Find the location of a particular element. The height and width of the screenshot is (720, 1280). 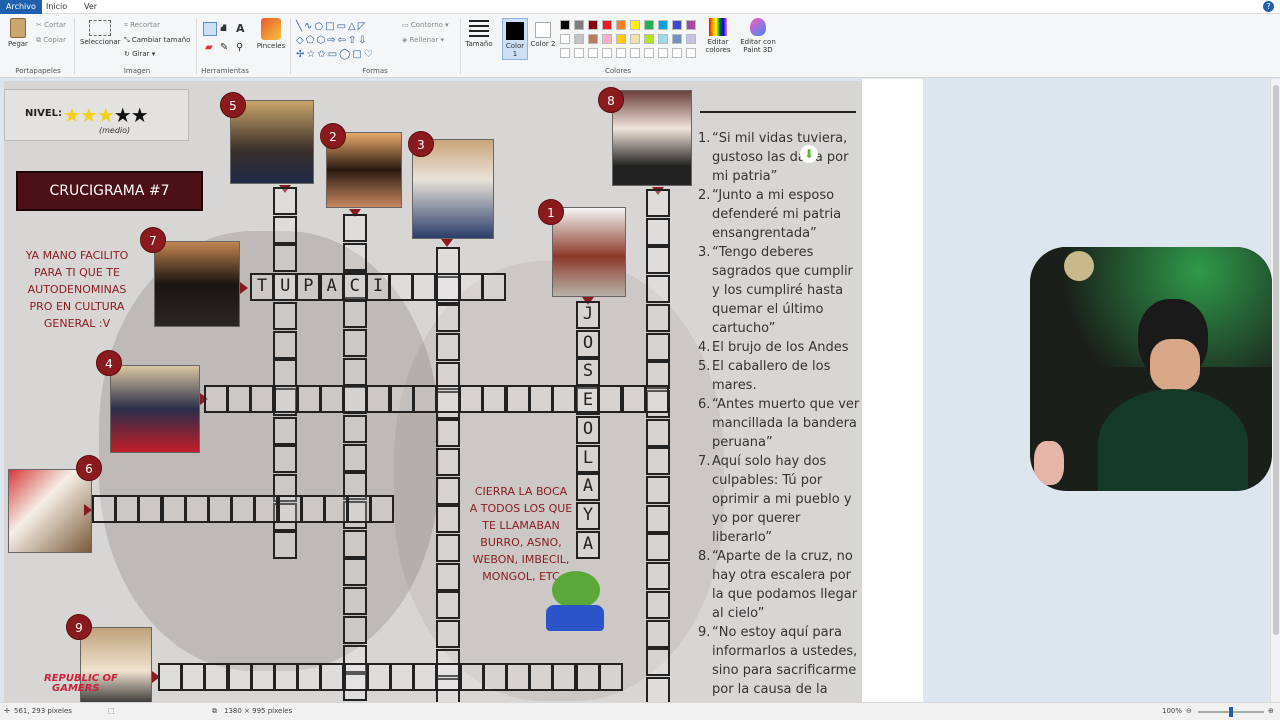

color2-button: Color 2 is located at coordinates (543, 33).